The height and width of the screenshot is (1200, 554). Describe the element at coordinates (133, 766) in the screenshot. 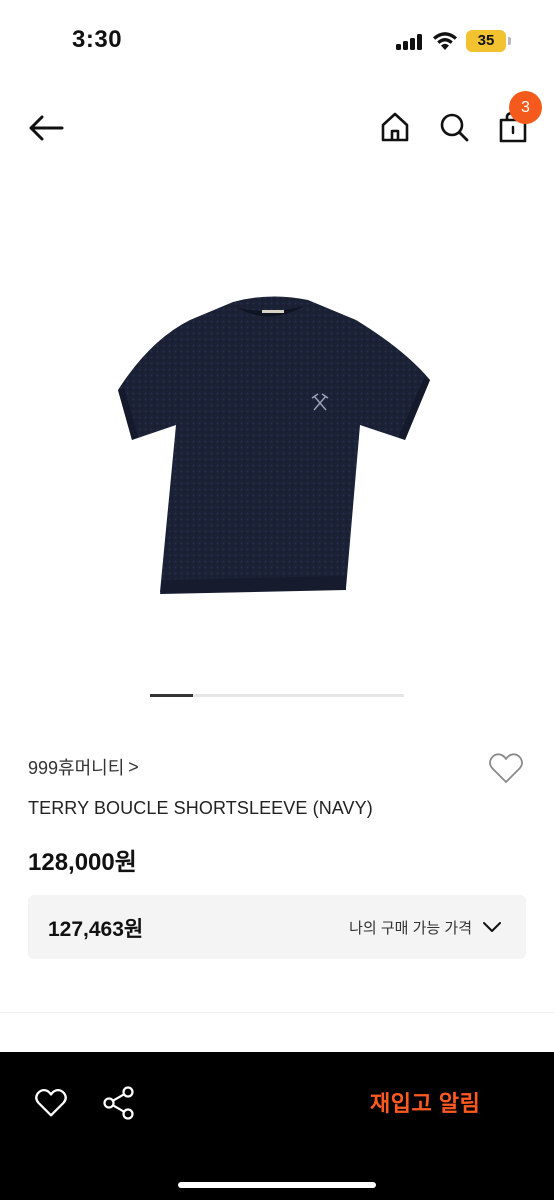

I see `chevron-right-icon: >` at that location.